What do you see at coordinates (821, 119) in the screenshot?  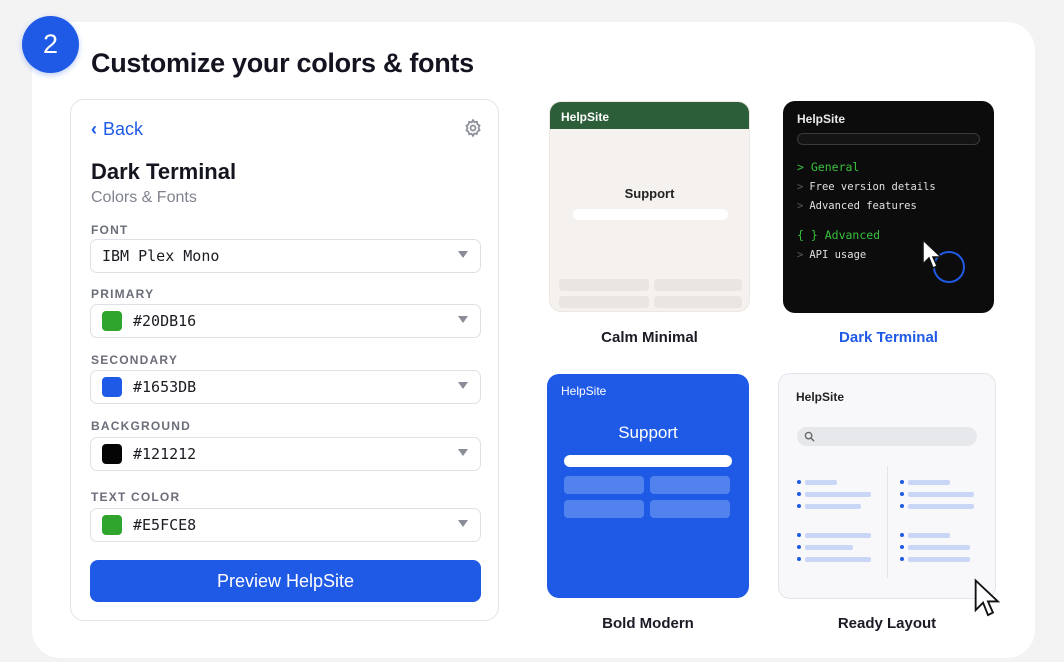 I see `dark-brand: HelpSite` at bounding box center [821, 119].